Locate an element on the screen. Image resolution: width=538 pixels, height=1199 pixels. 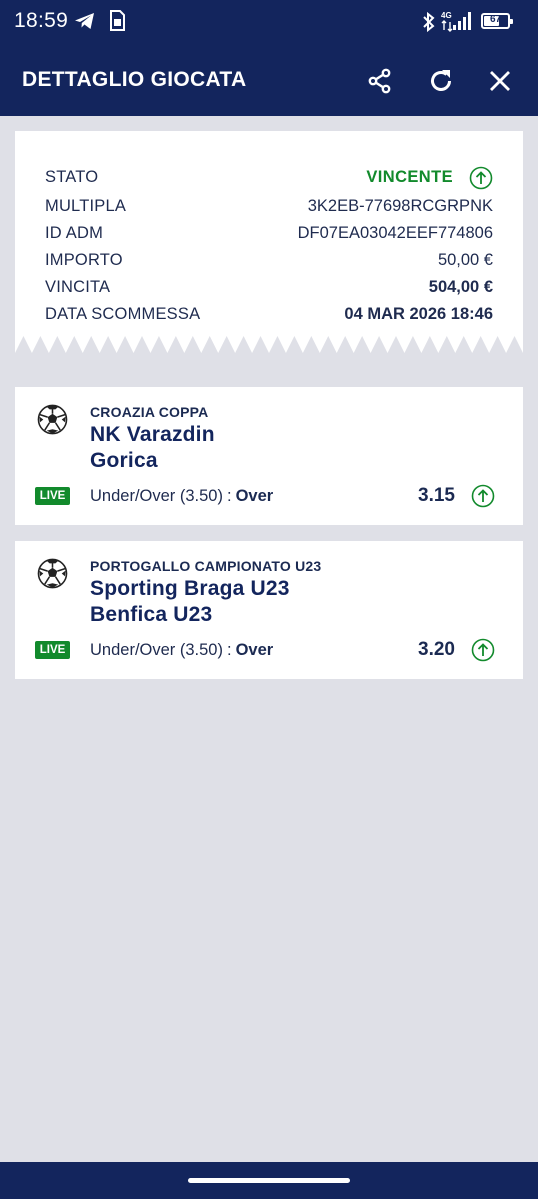
detail-label: MULTIPLA is located at coordinates (86, 206).